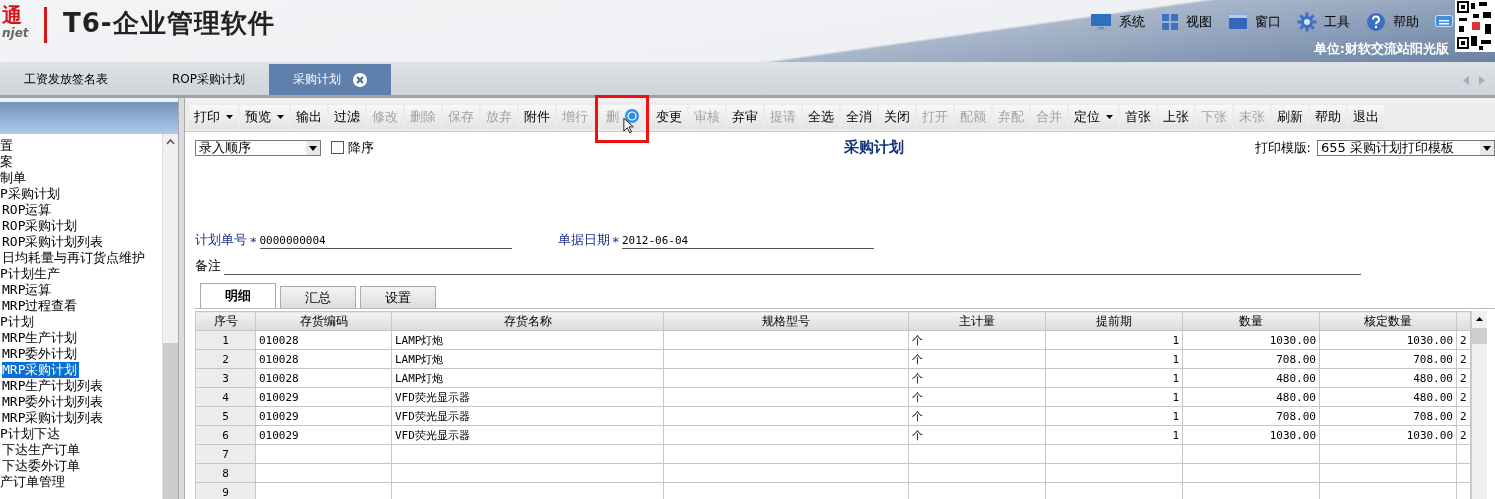  Describe the element at coordinates (897, 117) in the screenshot. I see `toolbar-button: 关闭` at that location.